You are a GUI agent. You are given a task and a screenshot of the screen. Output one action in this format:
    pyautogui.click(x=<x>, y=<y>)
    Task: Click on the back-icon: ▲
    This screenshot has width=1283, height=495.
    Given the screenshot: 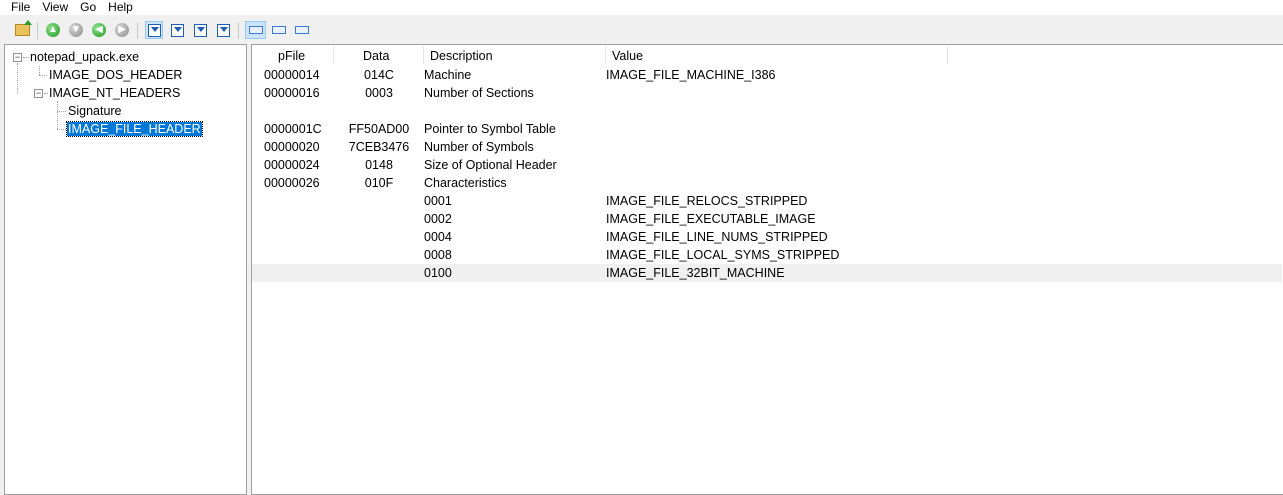 What is the action you would take?
    pyautogui.click(x=53, y=30)
    